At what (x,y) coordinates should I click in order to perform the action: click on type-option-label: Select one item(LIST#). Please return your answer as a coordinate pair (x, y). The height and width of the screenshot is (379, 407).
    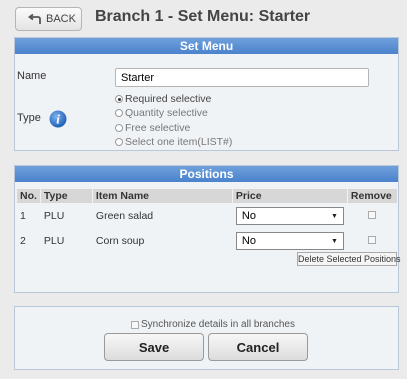
    Looking at the image, I should click on (179, 142).